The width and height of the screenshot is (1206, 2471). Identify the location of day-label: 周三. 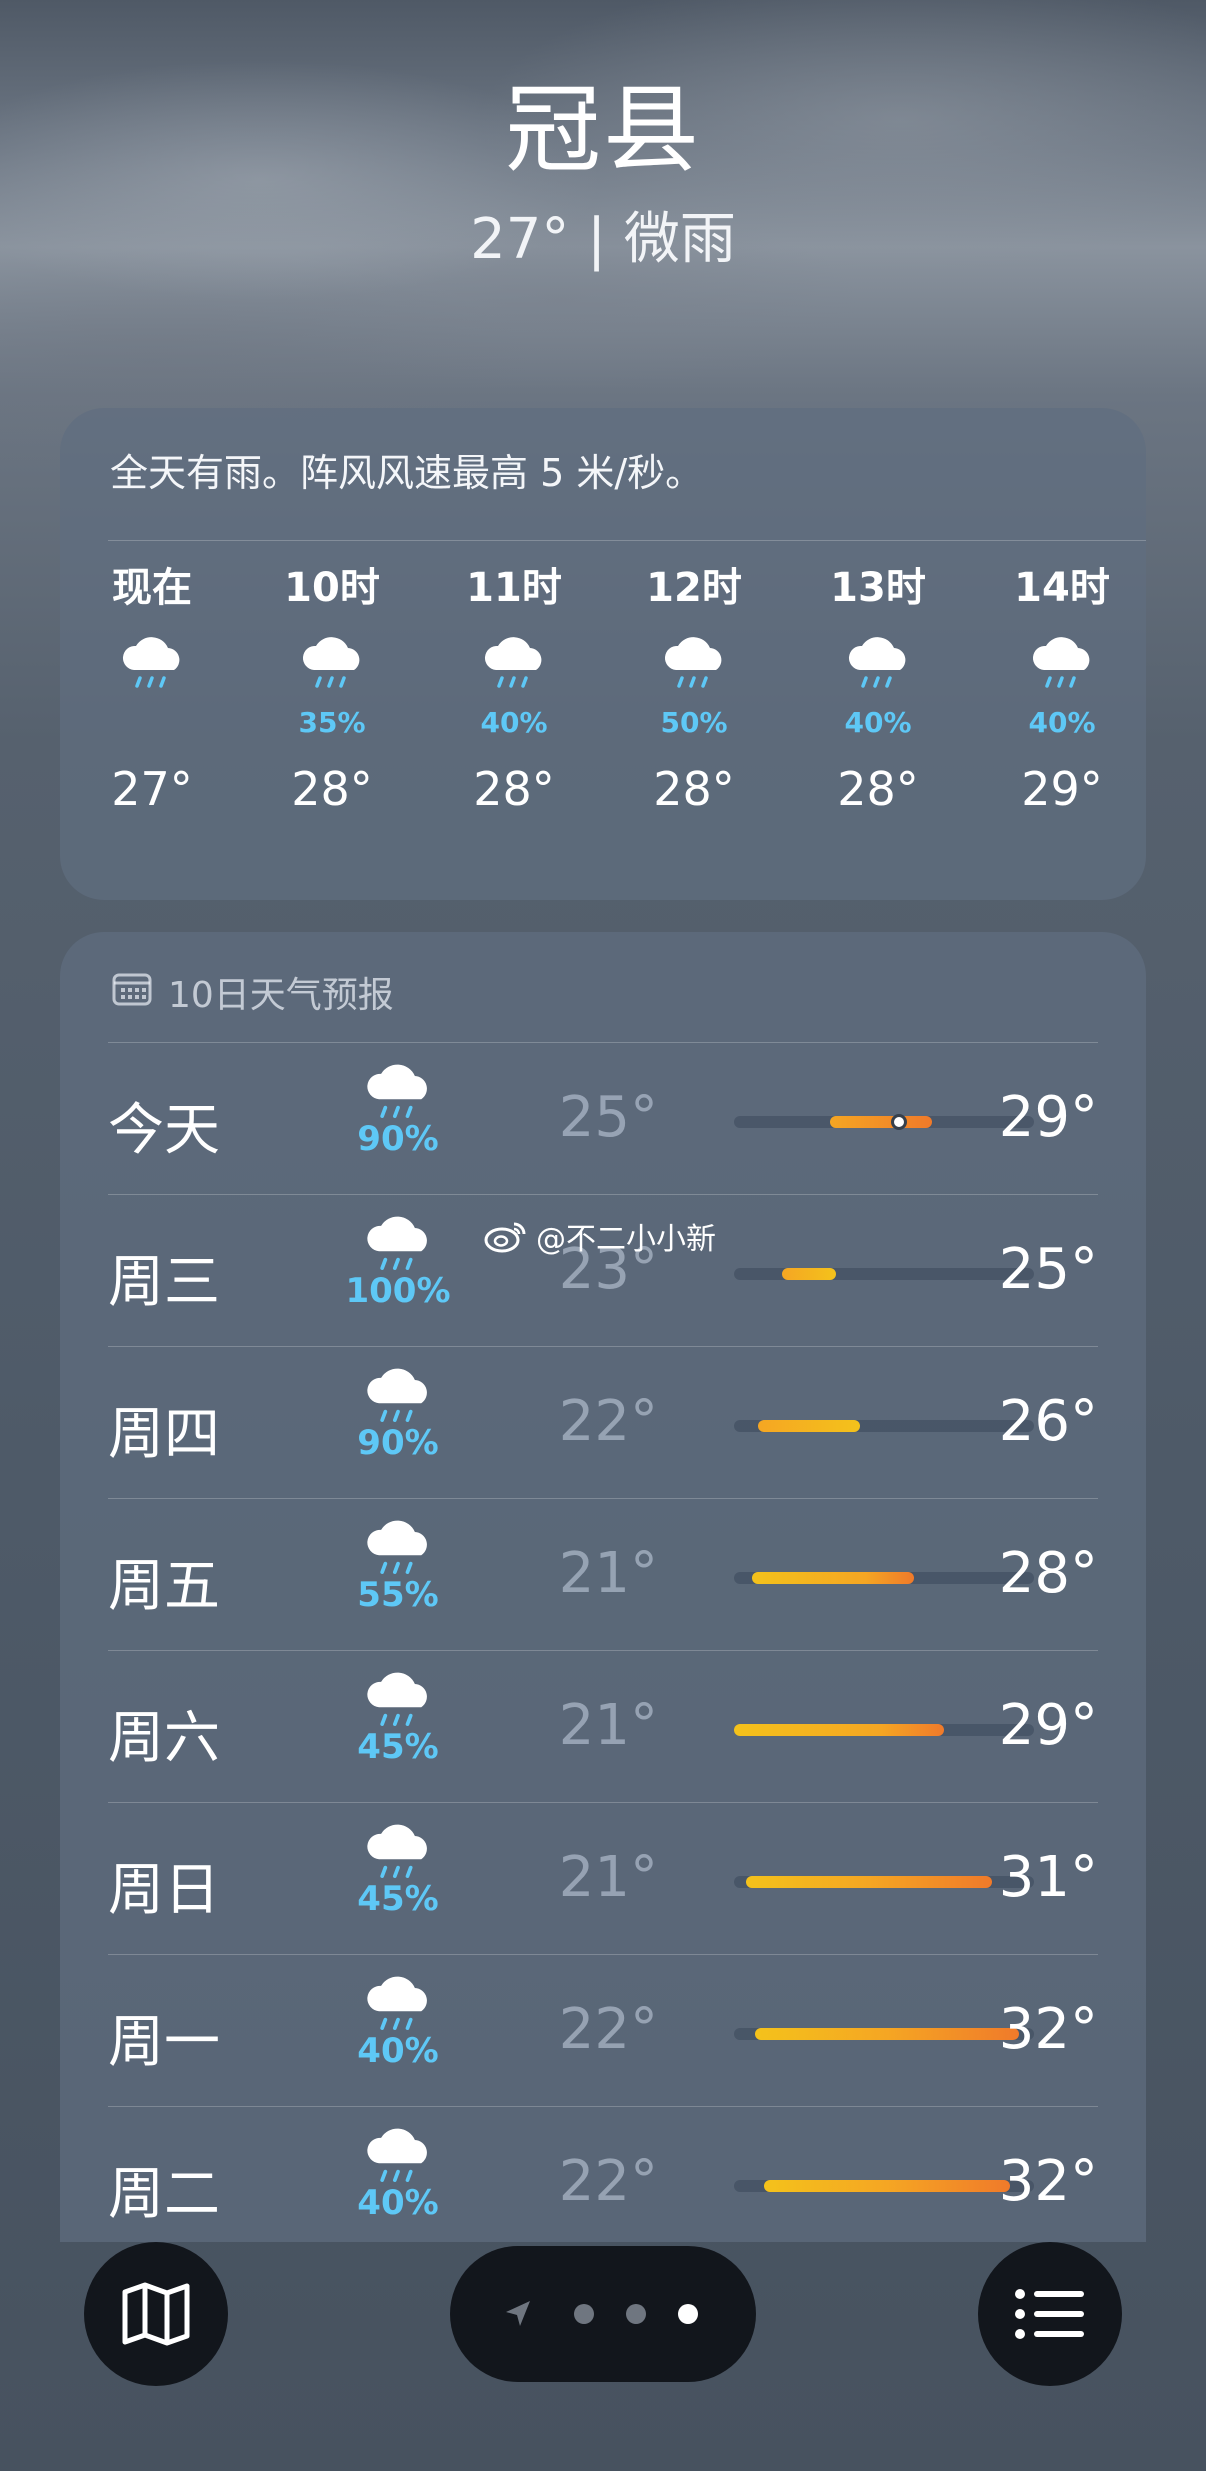
(164, 1282).